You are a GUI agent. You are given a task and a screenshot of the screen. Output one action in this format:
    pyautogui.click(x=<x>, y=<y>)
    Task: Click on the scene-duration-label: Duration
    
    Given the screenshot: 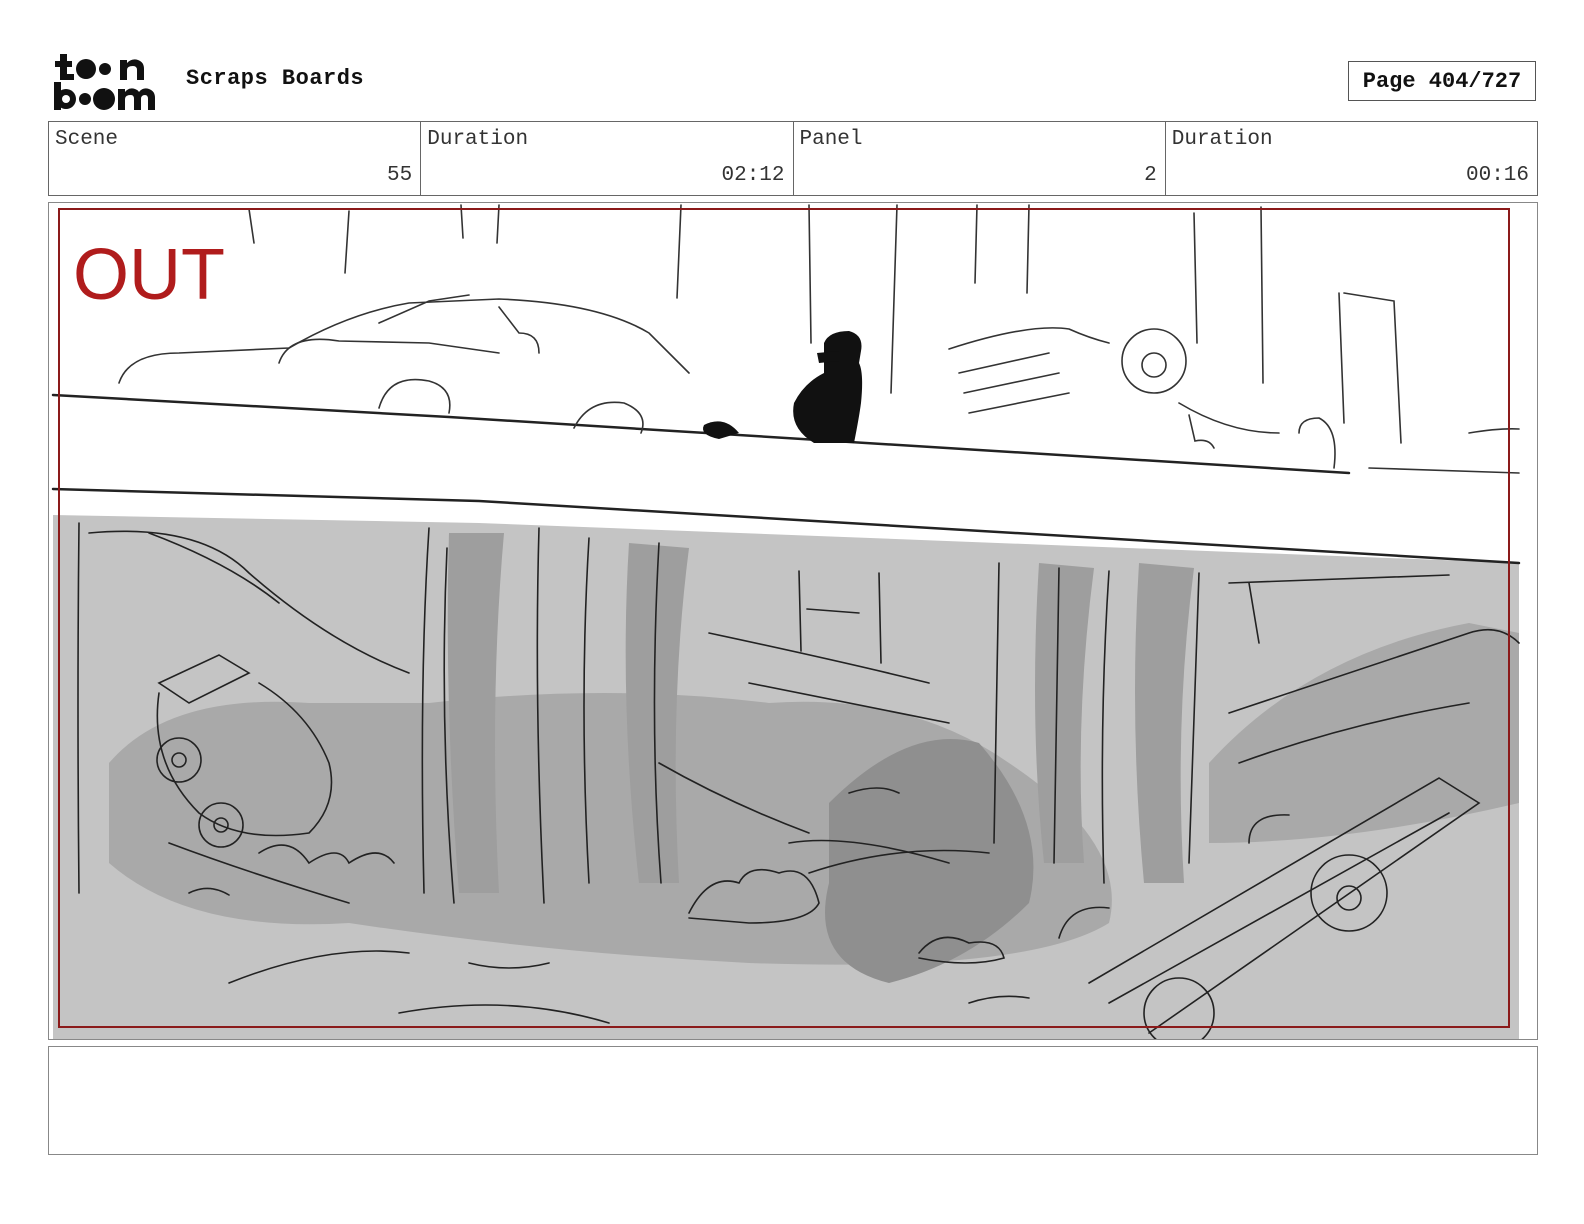 What is the action you would take?
    pyautogui.click(x=478, y=139)
    